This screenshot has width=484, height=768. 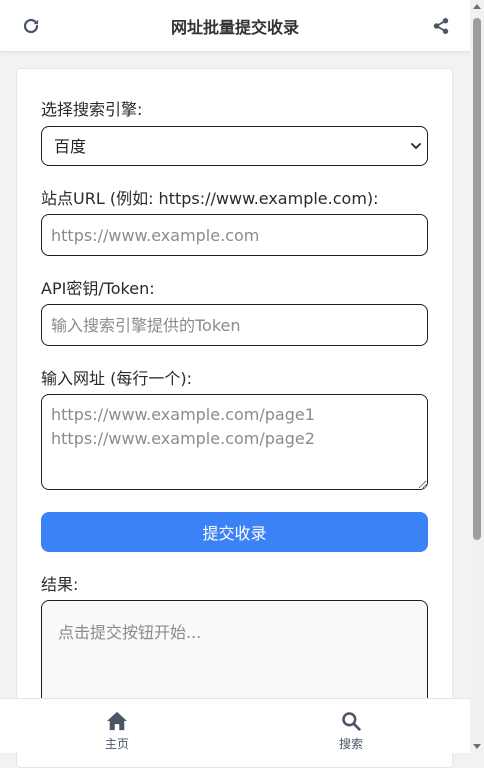 What do you see at coordinates (117, 721) in the screenshot?
I see `home-icon` at bounding box center [117, 721].